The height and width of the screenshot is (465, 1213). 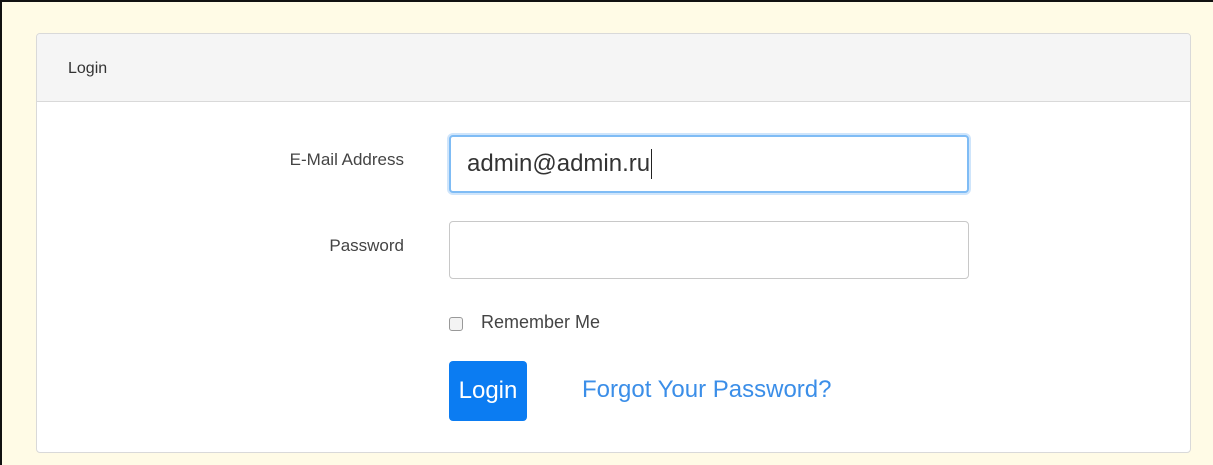 I want to click on panel-title: Login, so click(x=88, y=68).